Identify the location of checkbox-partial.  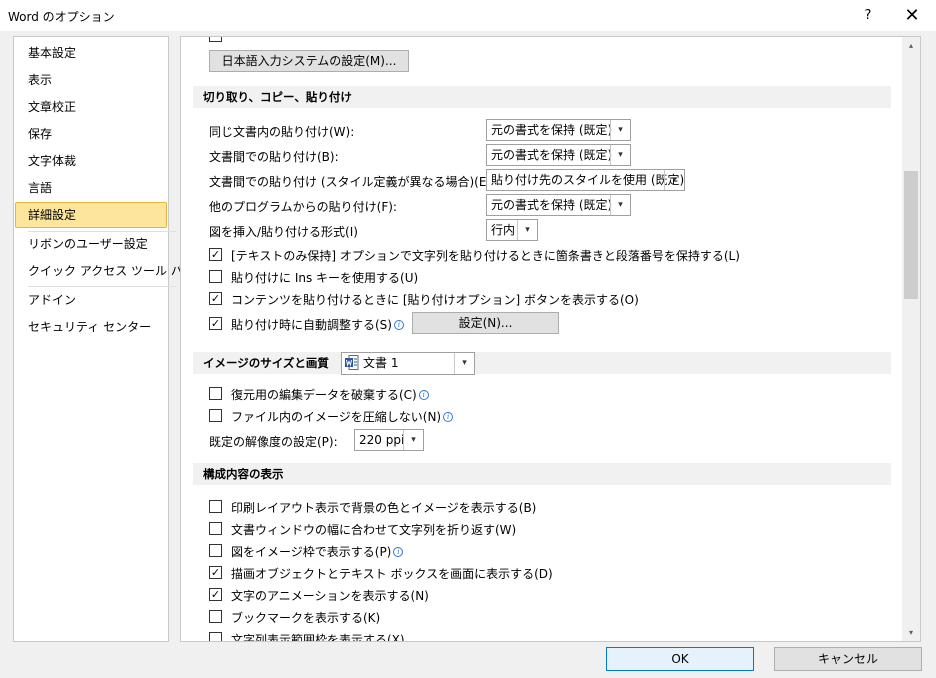
(215, 39).